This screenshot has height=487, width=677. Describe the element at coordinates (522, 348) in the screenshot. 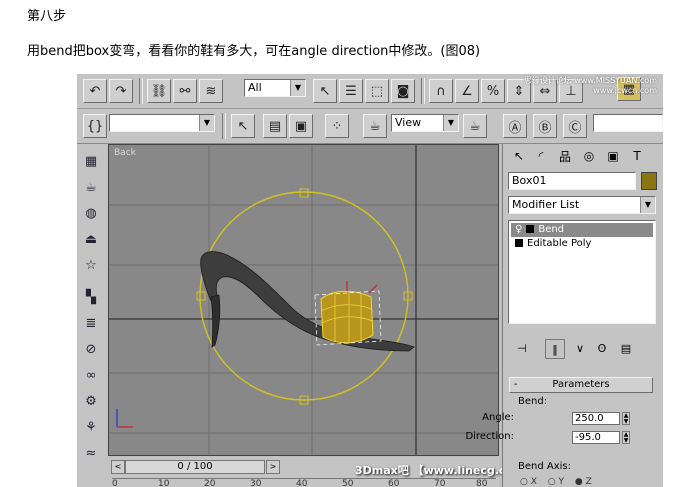

I see `pin-stack-icon: ⊣` at that location.